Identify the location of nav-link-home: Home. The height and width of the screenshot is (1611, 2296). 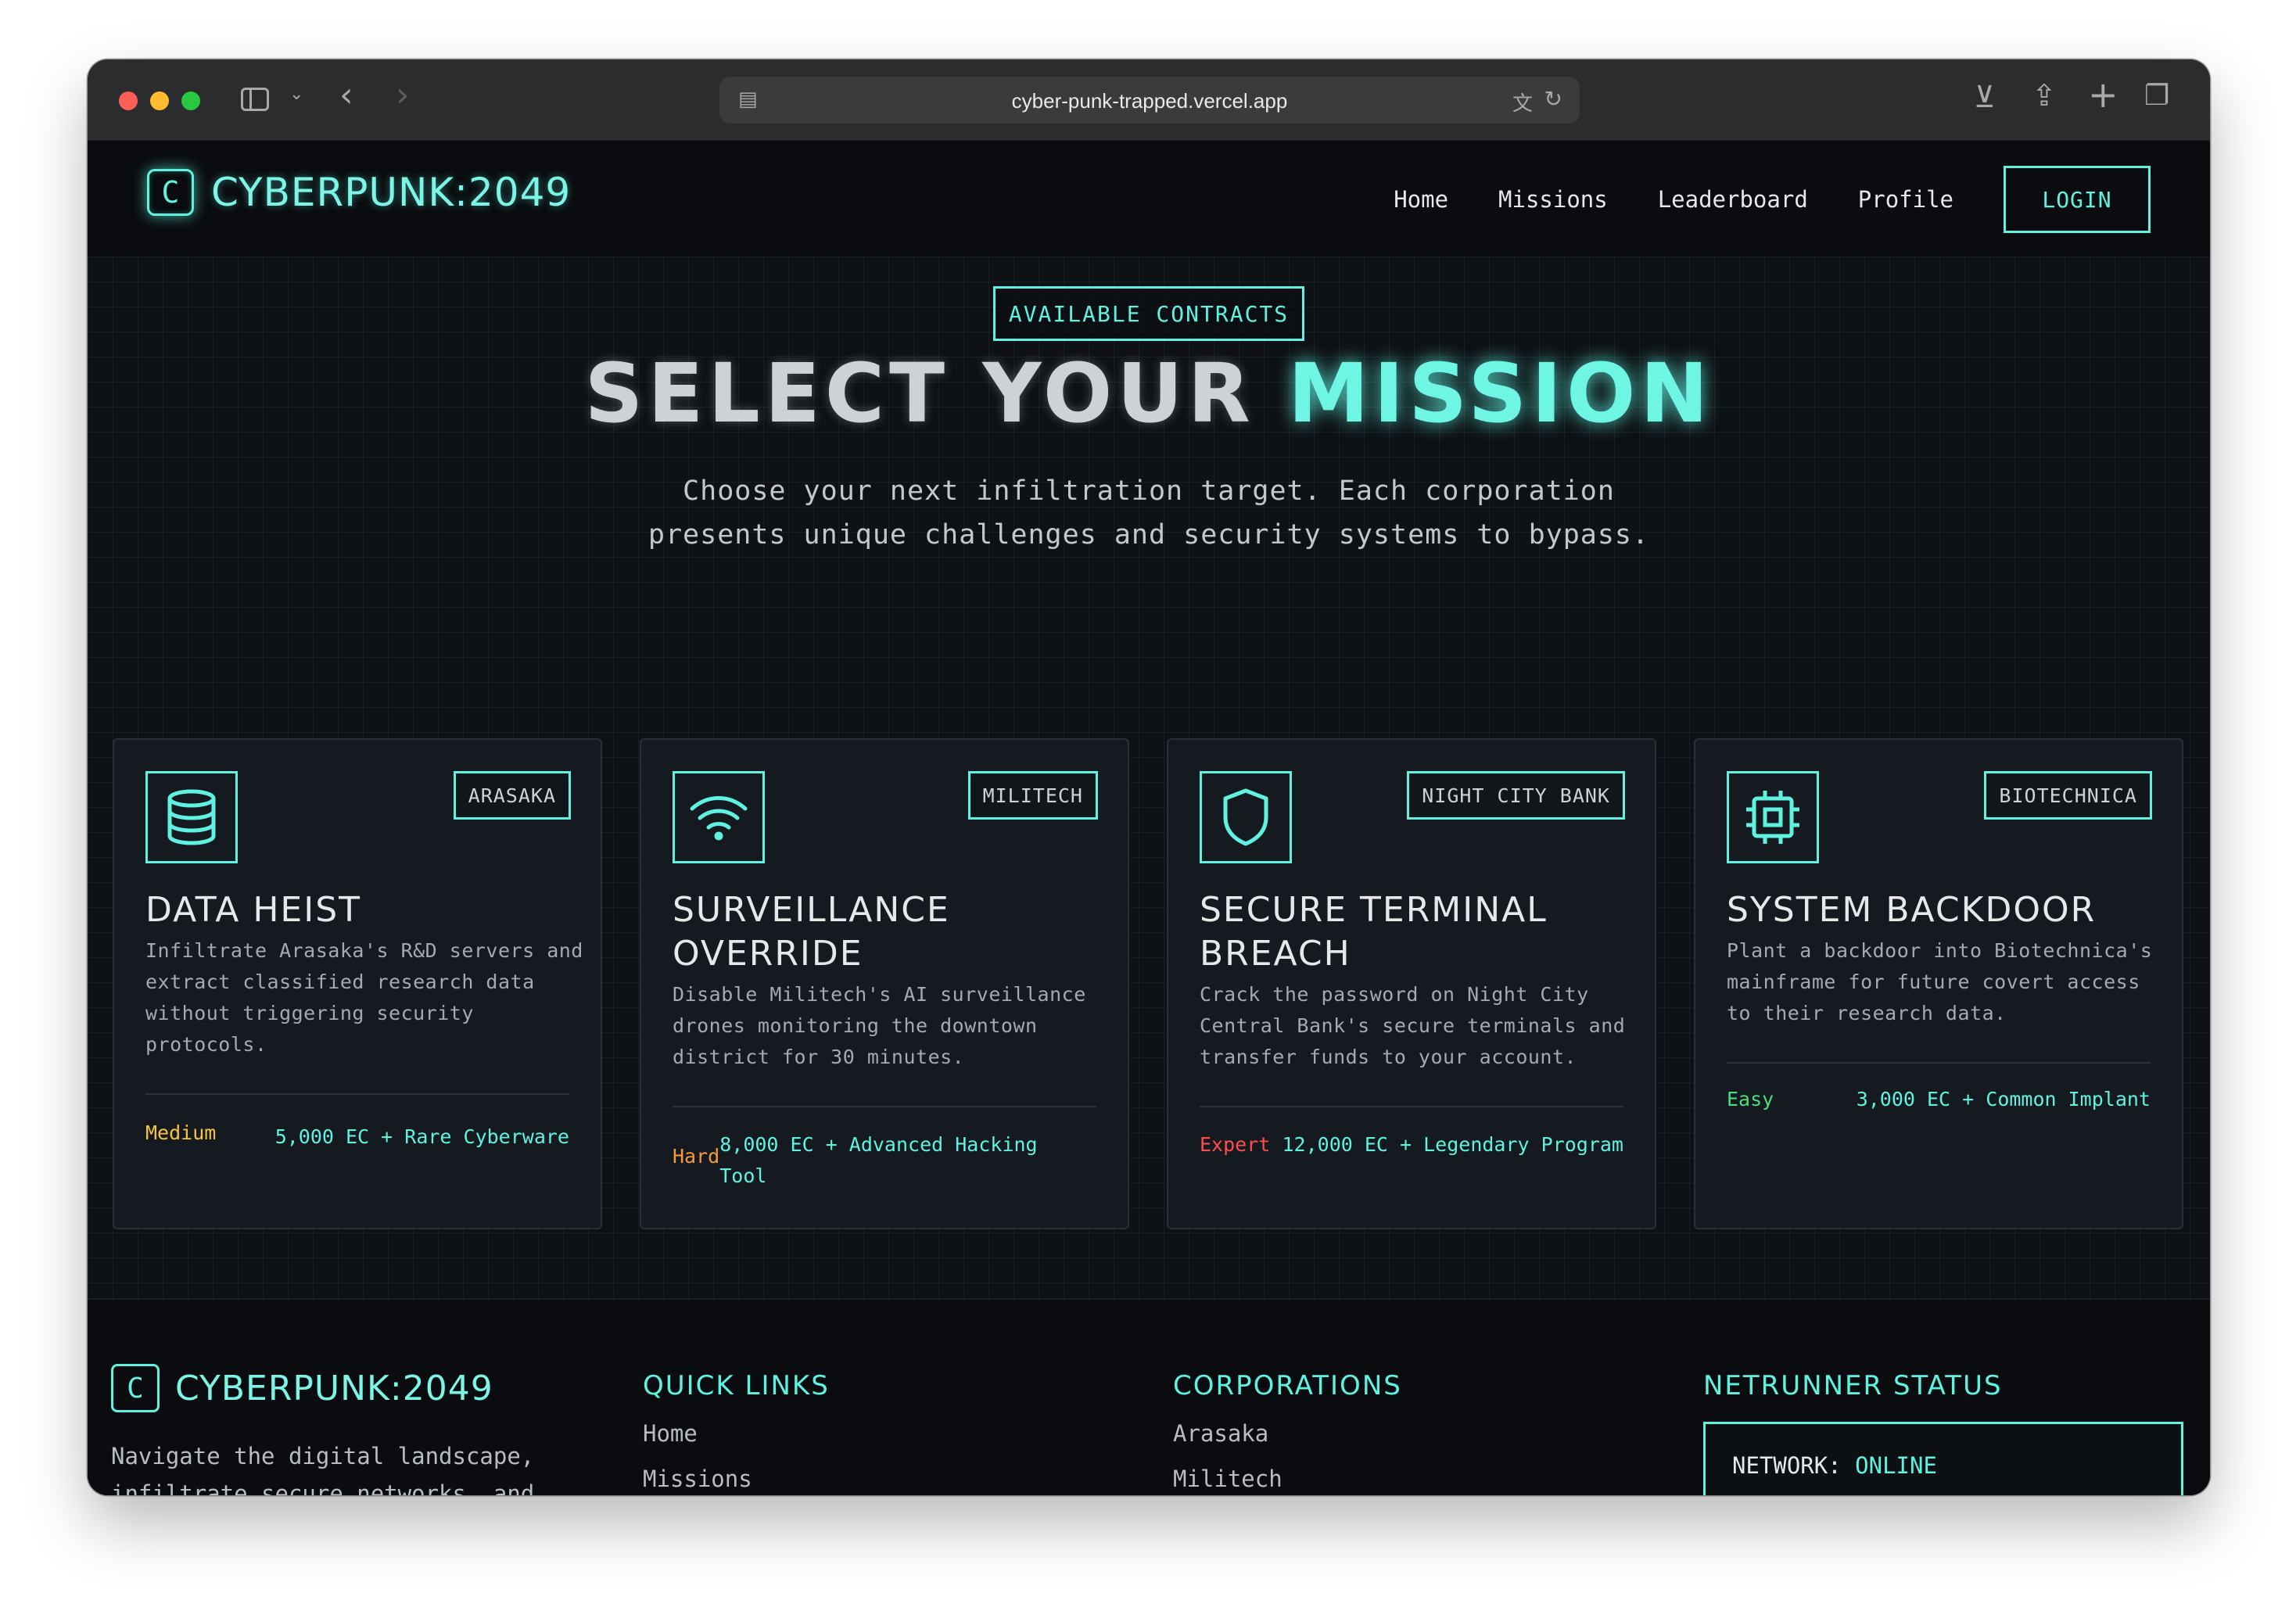
(1421, 199).